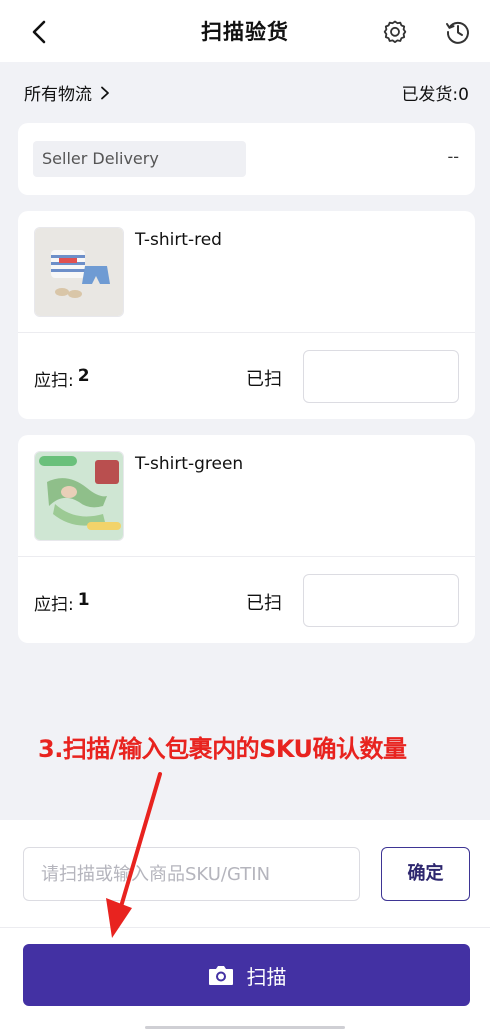  What do you see at coordinates (105, 92) in the screenshot?
I see `chevron-right-icon` at bounding box center [105, 92].